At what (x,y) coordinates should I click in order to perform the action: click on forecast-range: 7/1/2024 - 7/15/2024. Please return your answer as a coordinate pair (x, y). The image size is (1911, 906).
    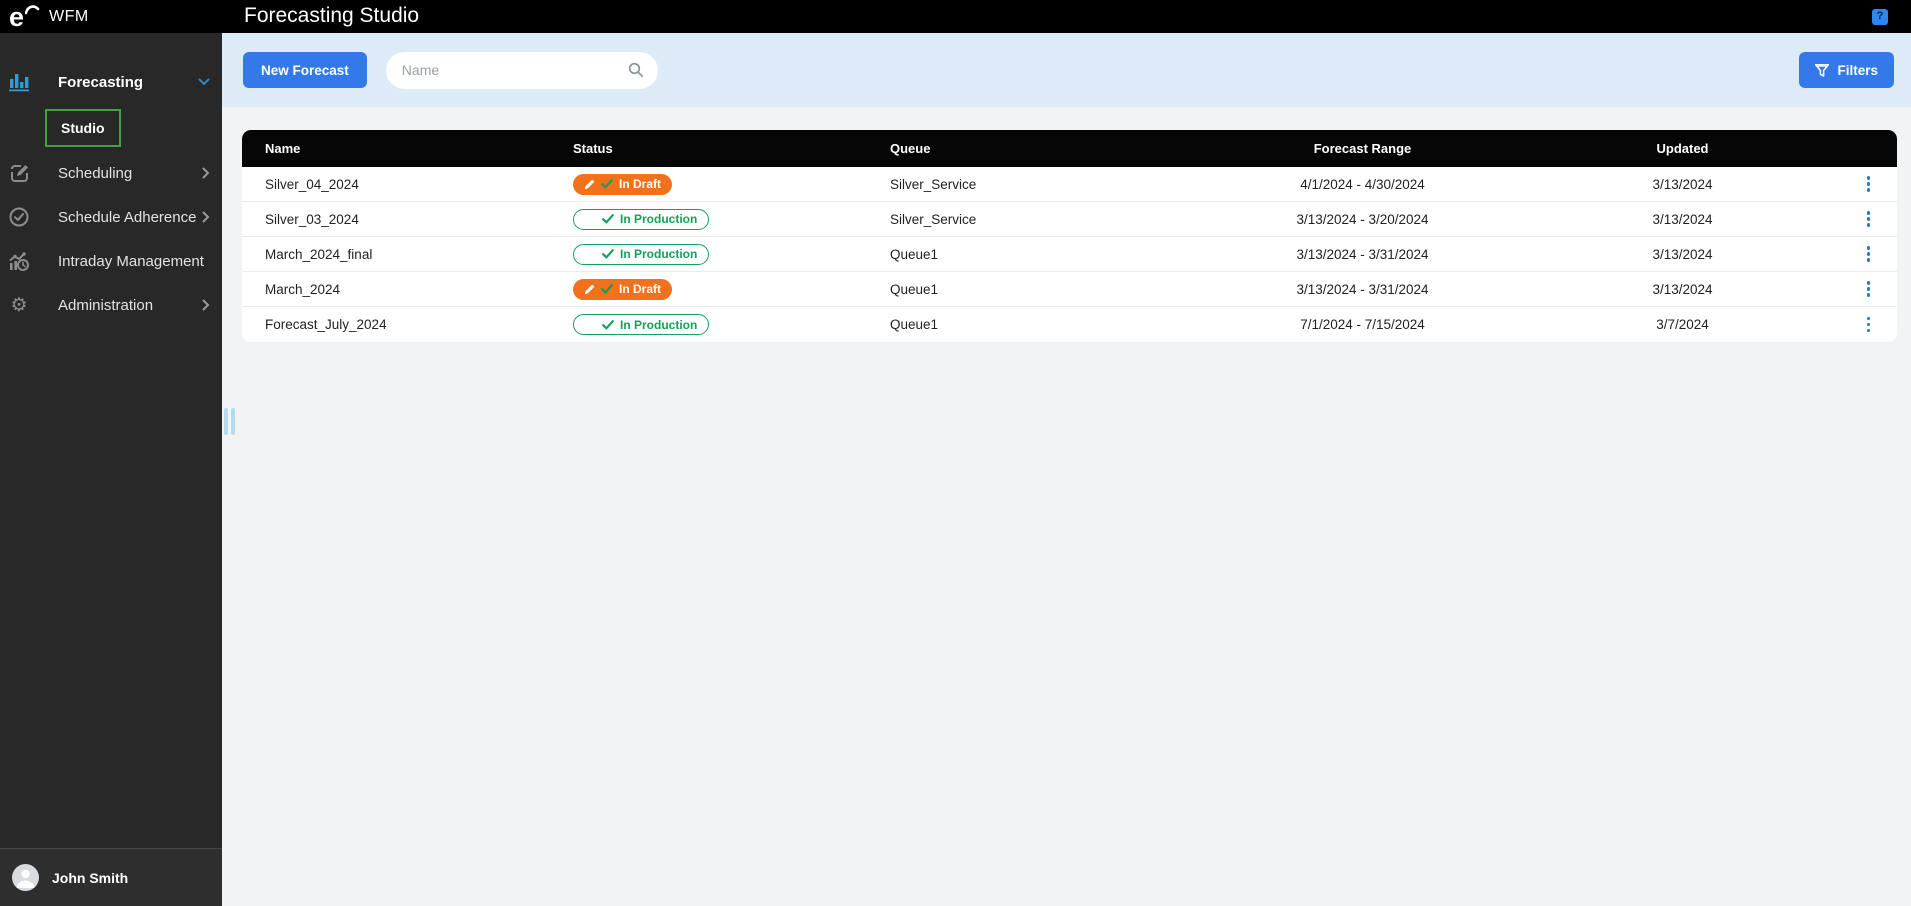
    Looking at the image, I should click on (1362, 324).